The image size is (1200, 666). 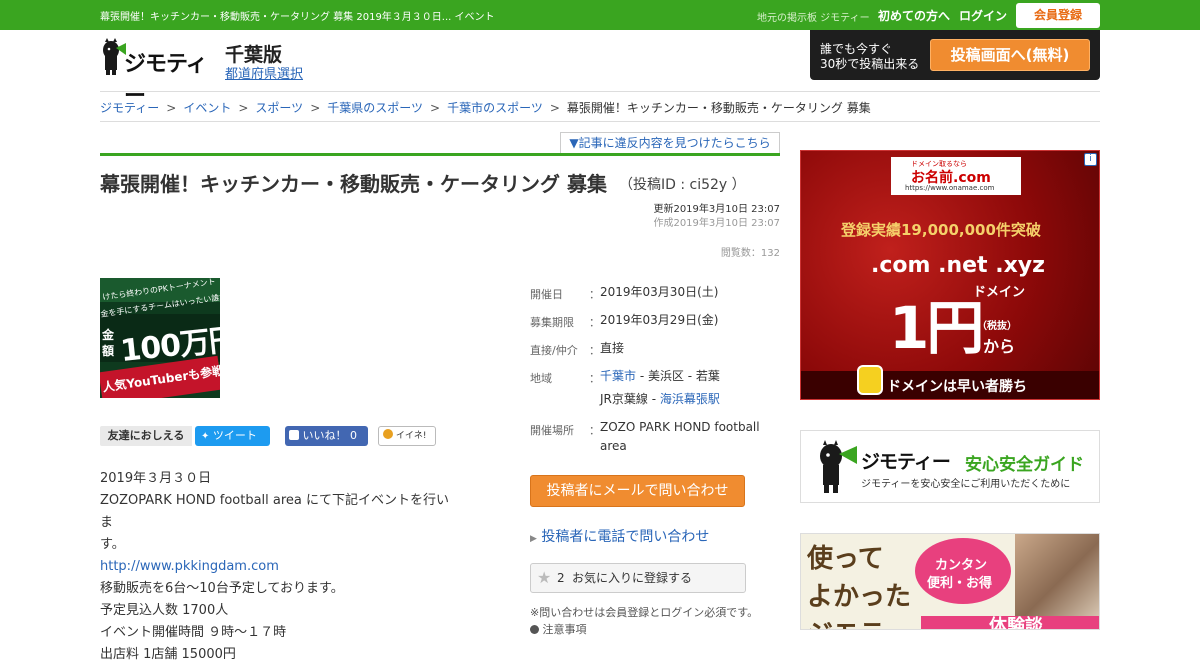 What do you see at coordinates (682, 185) in the screenshot?
I see `post-id: （投稿ID : ci52y ）` at bounding box center [682, 185].